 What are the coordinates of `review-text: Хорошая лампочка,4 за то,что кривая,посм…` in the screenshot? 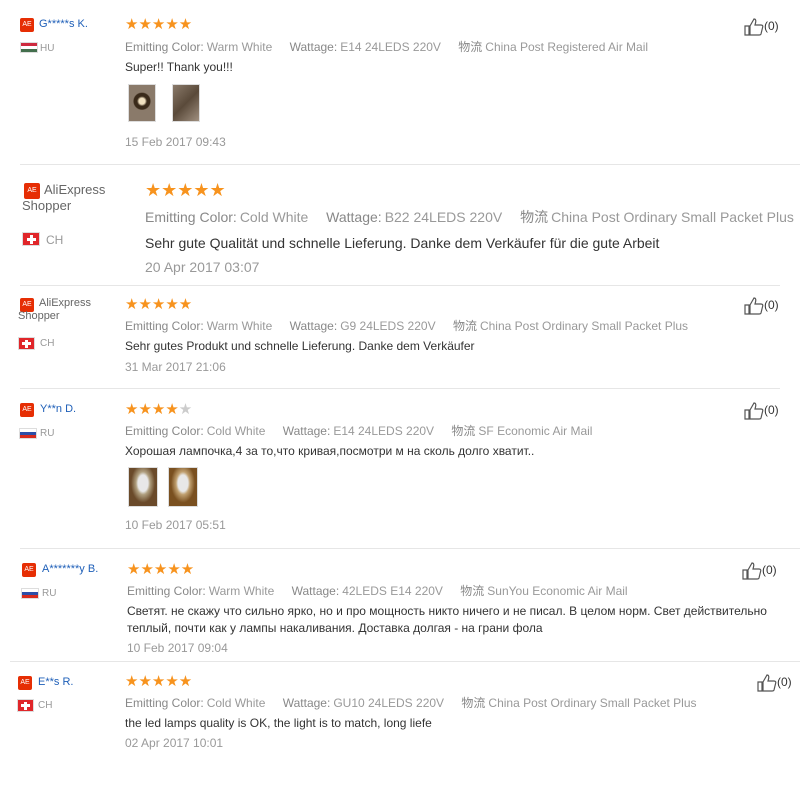 It's located at (330, 451).